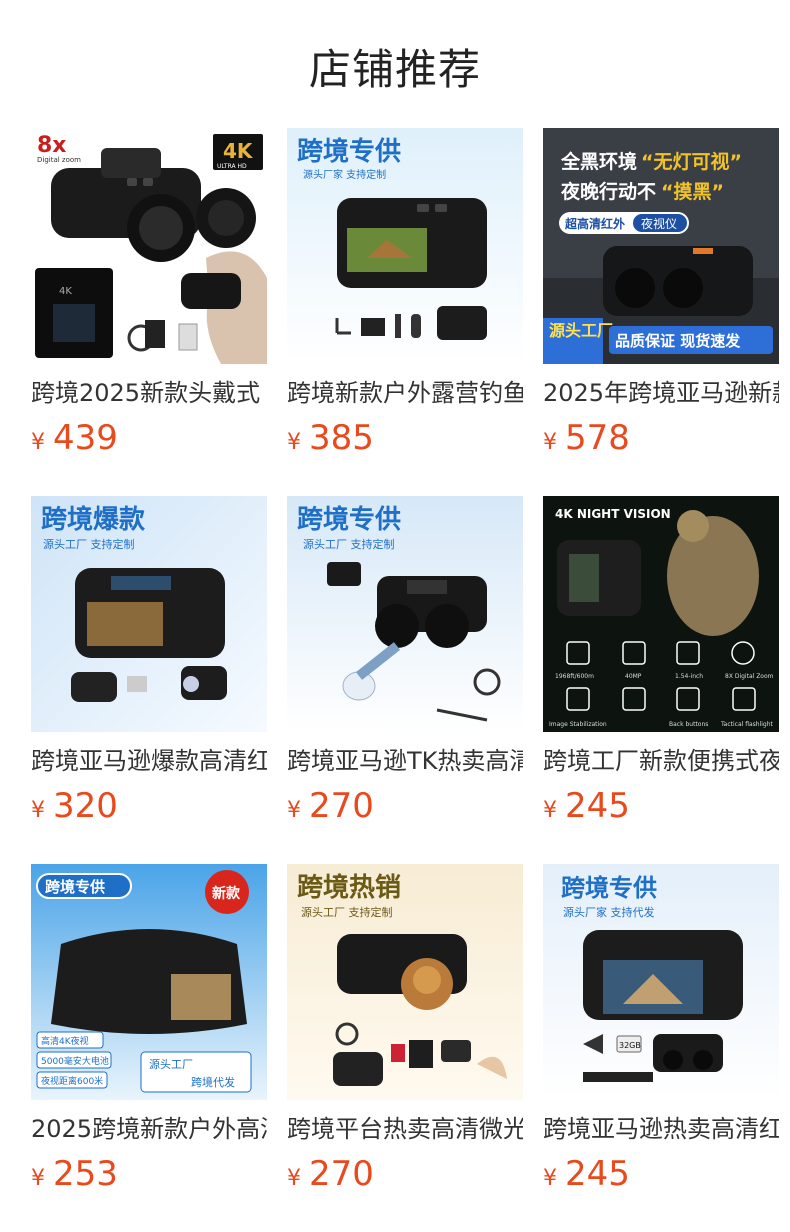 Image resolution: width=790 pixels, height=1232 pixels. What do you see at coordinates (661, 982) in the screenshot?
I see `product-image: 跨境专供 源头厂家 支持代发 32GB` at bounding box center [661, 982].